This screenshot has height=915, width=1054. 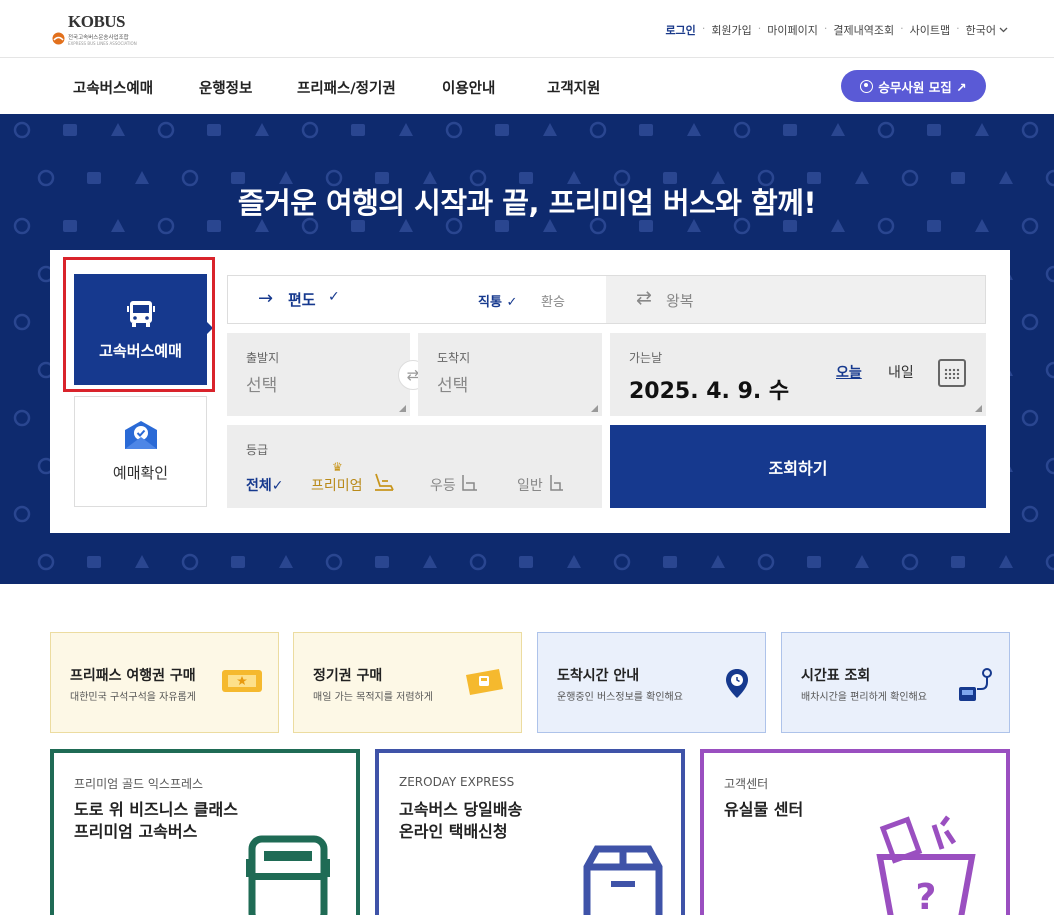 What do you see at coordinates (530, 832) in the screenshot?
I see `card-zeroday-express: ZERODAY EXPRESS 고속버스 당일배송 온라인 택배신청` at bounding box center [530, 832].